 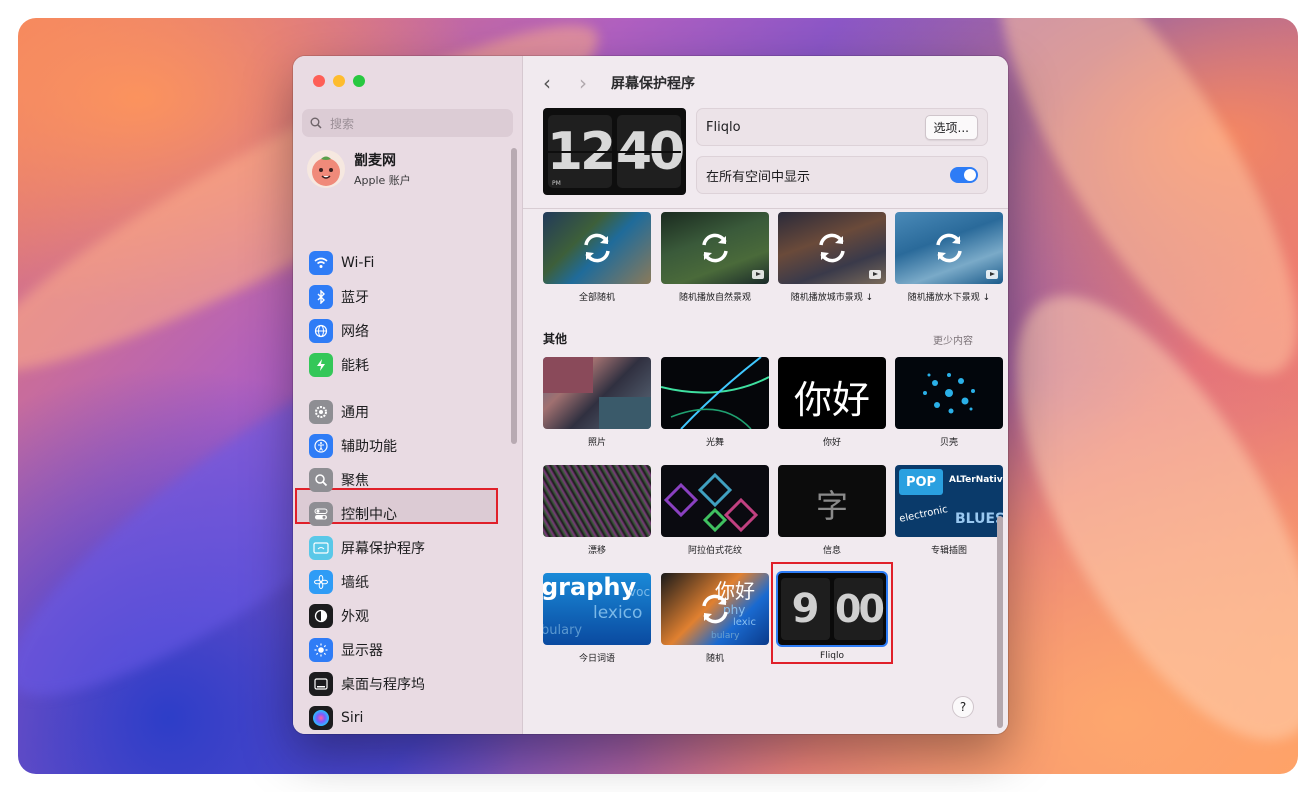 I want to click on search-input: 搜索, so click(x=407, y=123).